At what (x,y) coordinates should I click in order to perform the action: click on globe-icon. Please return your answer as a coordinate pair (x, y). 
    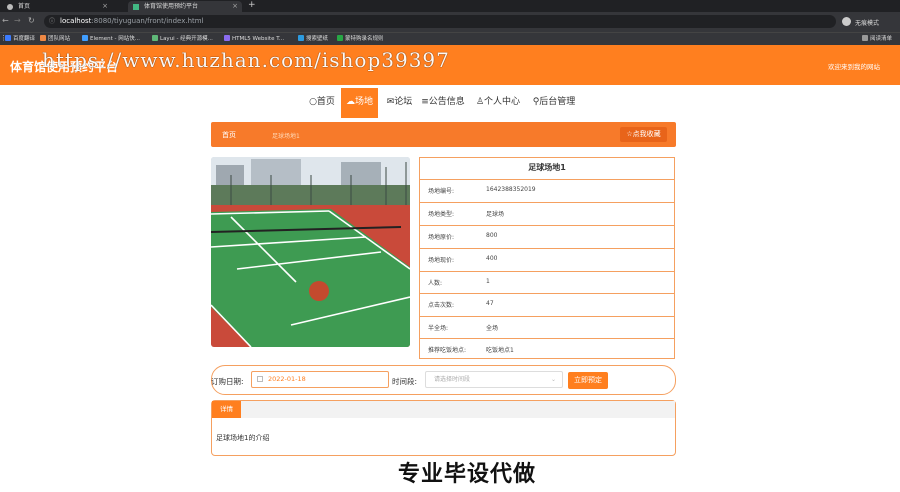
    Looking at the image, I should click on (10, 7).